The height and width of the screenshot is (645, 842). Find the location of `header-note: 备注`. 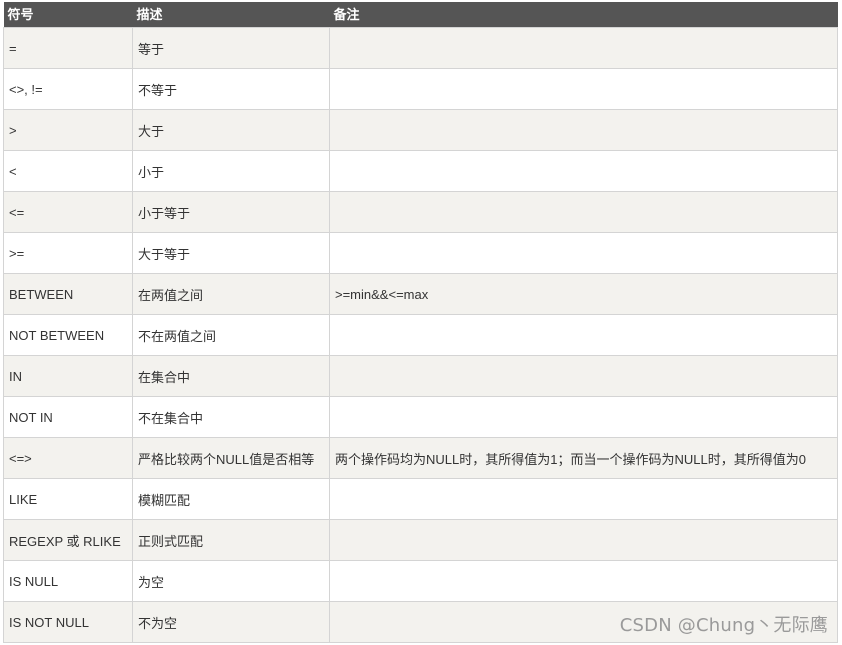

header-note: 备注 is located at coordinates (583, 15).